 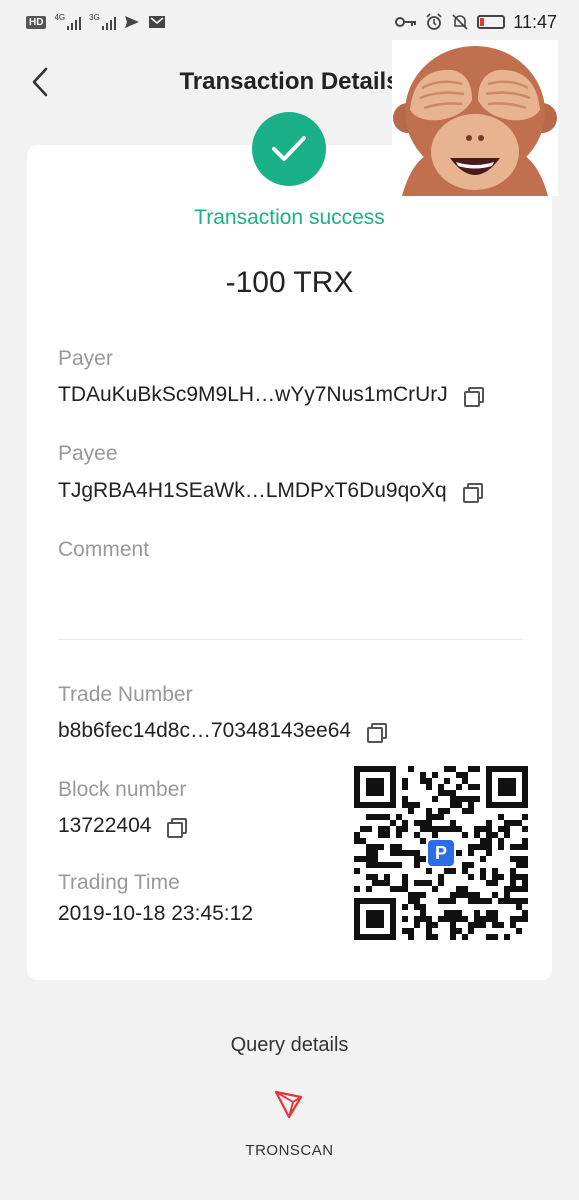 What do you see at coordinates (473, 396) in the screenshot?
I see `copy-payer-icon` at bounding box center [473, 396].